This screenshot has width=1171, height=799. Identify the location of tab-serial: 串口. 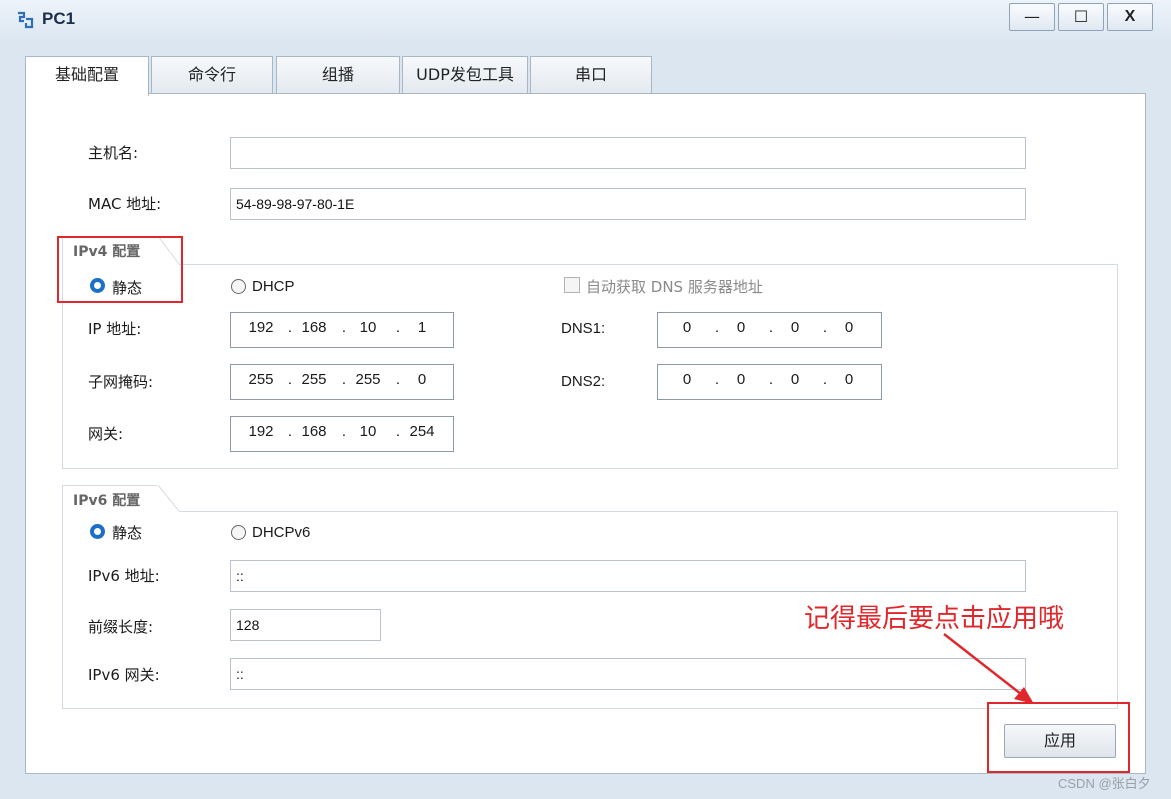
(591, 75).